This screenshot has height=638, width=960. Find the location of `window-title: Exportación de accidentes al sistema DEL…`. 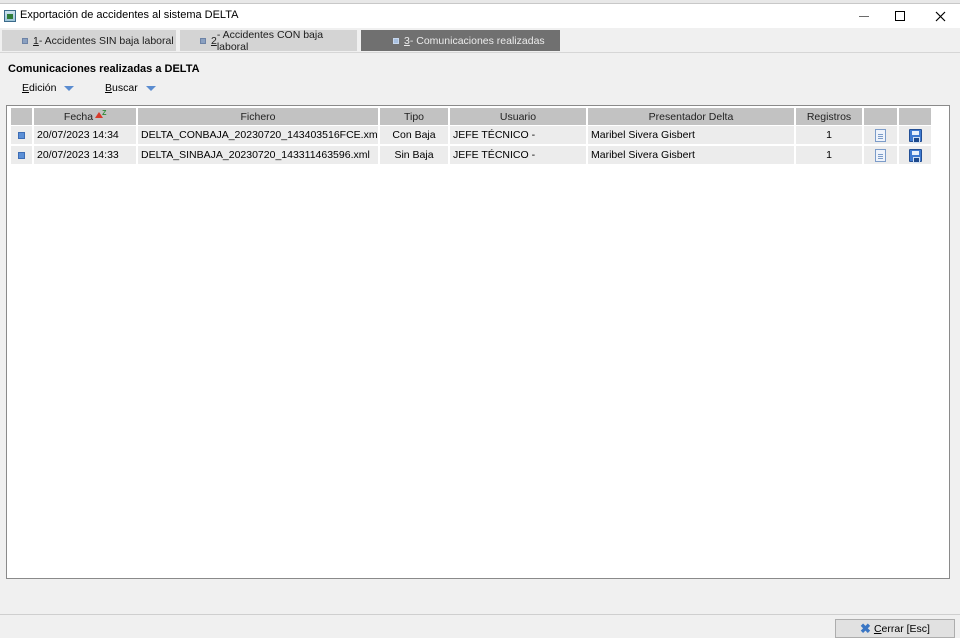

window-title: Exportación de accidentes al sistema DEL… is located at coordinates (129, 15).